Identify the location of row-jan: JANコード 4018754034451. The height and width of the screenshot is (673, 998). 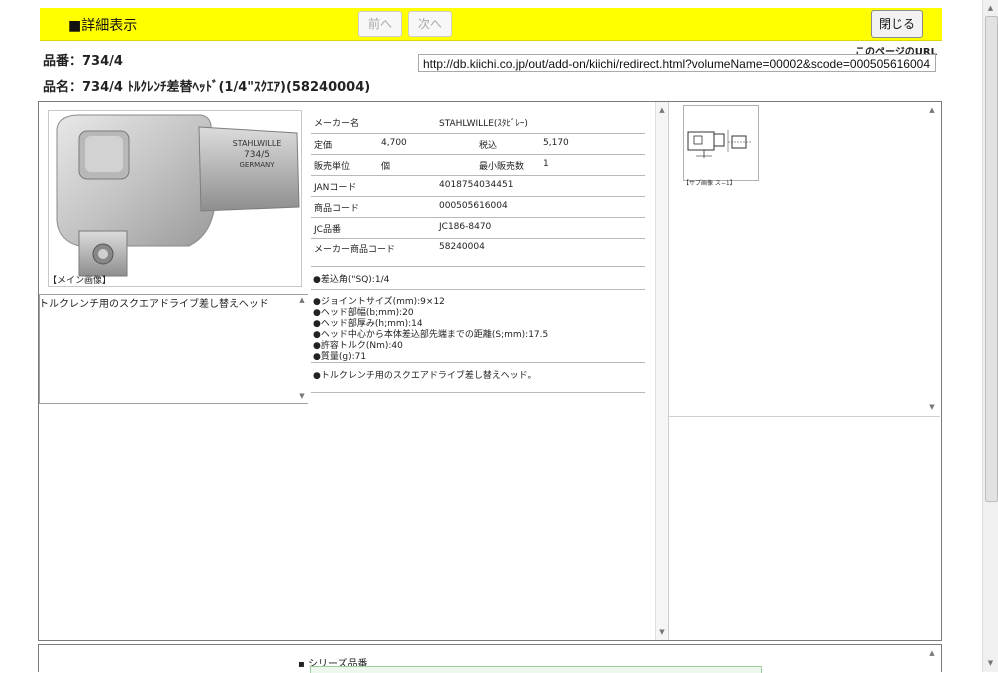
(478, 186).